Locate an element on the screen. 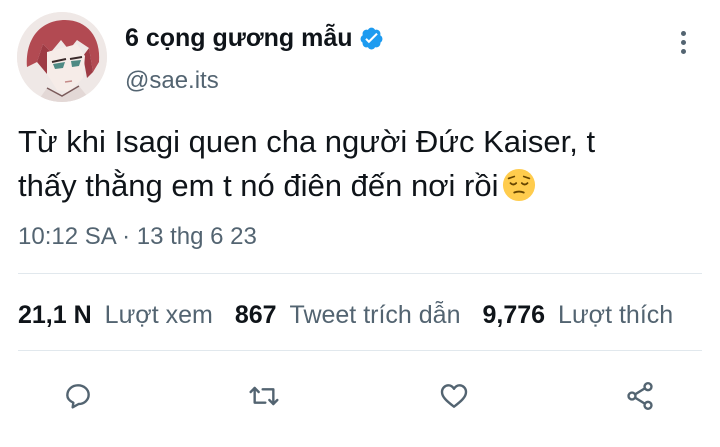  tweet-text-line: thấy thằng em t nó điên đến nơi rồi is located at coordinates (363, 186).